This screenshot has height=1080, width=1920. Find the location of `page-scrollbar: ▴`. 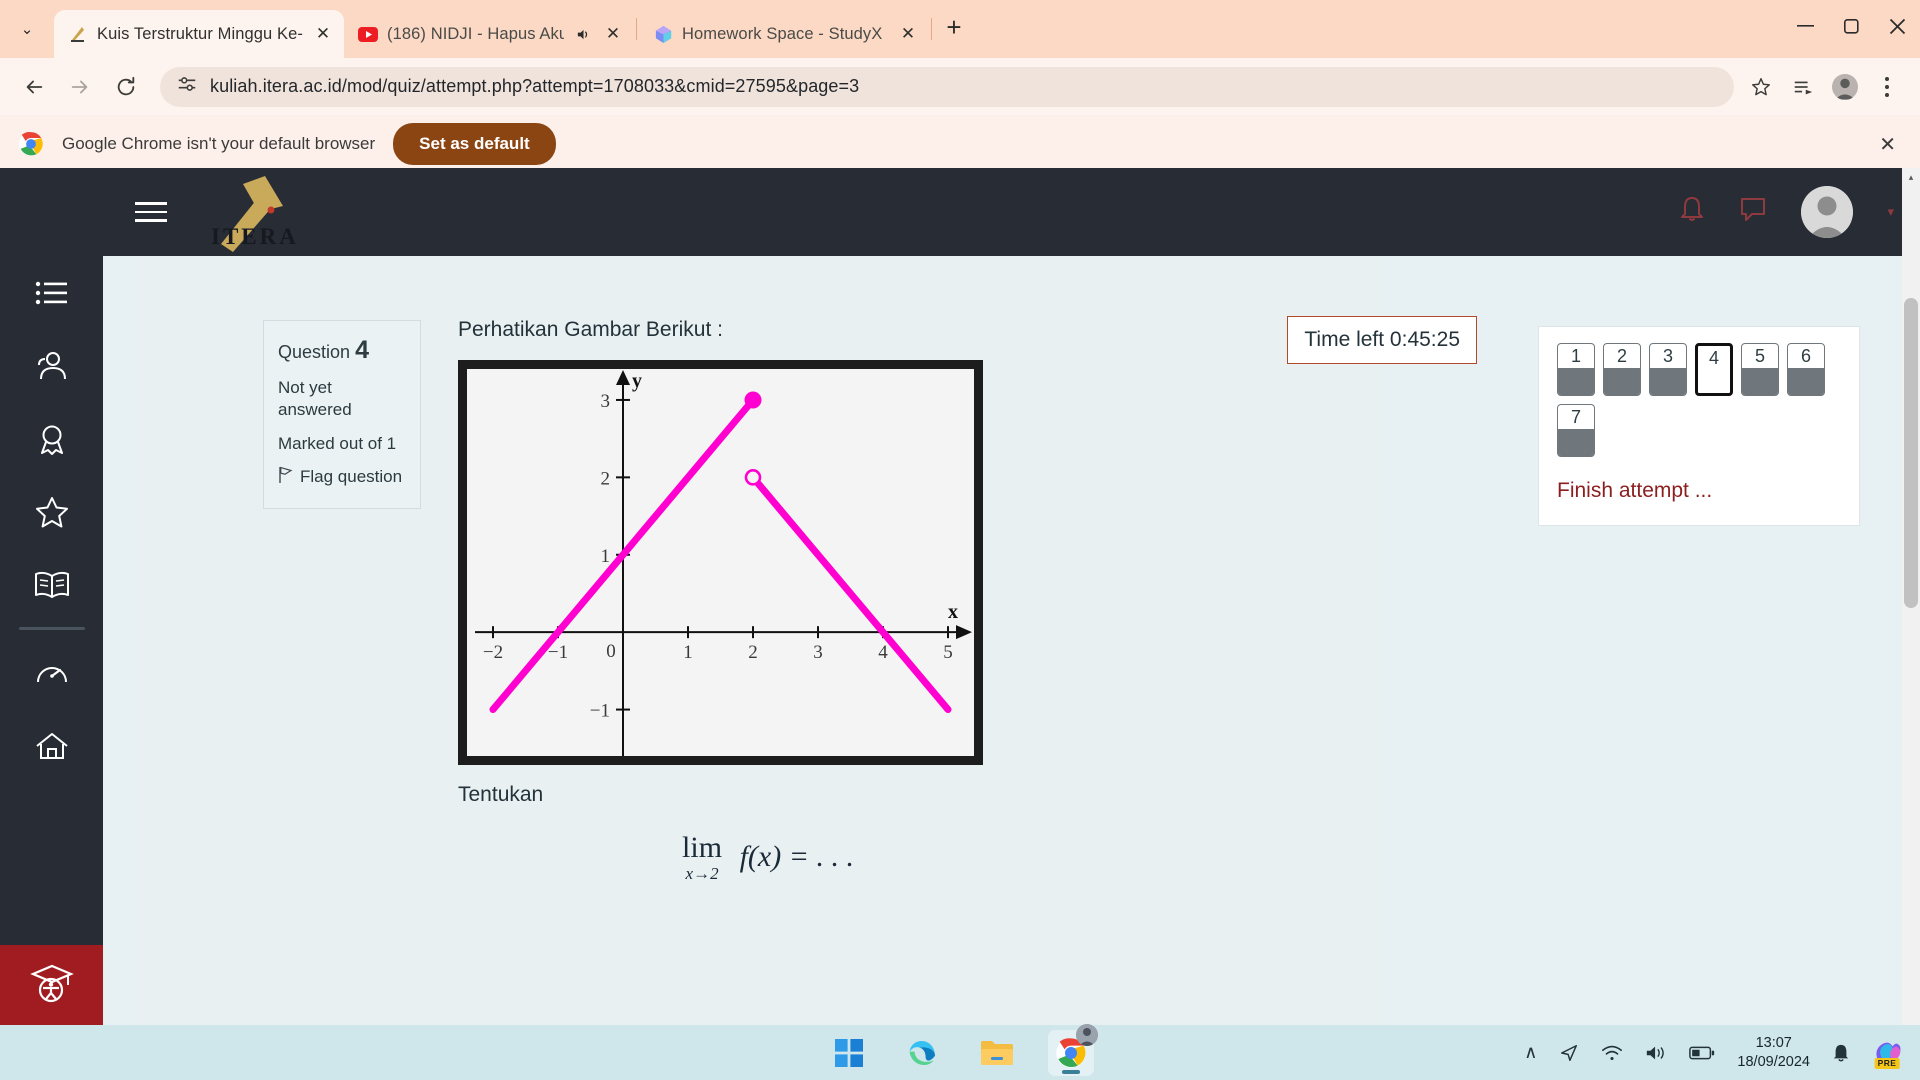

page-scrollbar: ▴ is located at coordinates (1911, 596).